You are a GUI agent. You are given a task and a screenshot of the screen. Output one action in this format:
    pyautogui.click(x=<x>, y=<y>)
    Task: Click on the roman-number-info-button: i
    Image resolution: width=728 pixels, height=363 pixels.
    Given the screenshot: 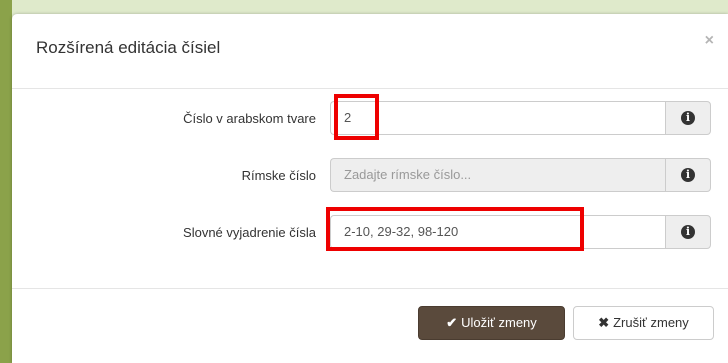 What is the action you would take?
    pyautogui.click(x=688, y=175)
    